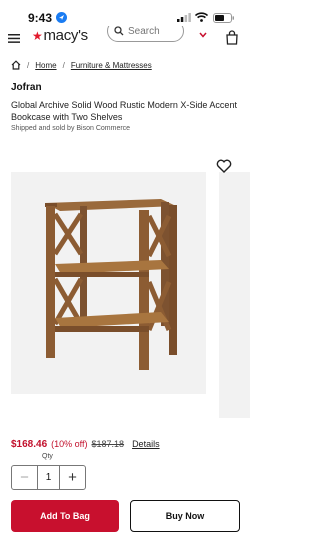 The width and height of the screenshot is (320, 541). Describe the element at coordinates (71, 128) in the screenshot. I see `seller-info: Shipped and sold by Bison Commerce` at that location.